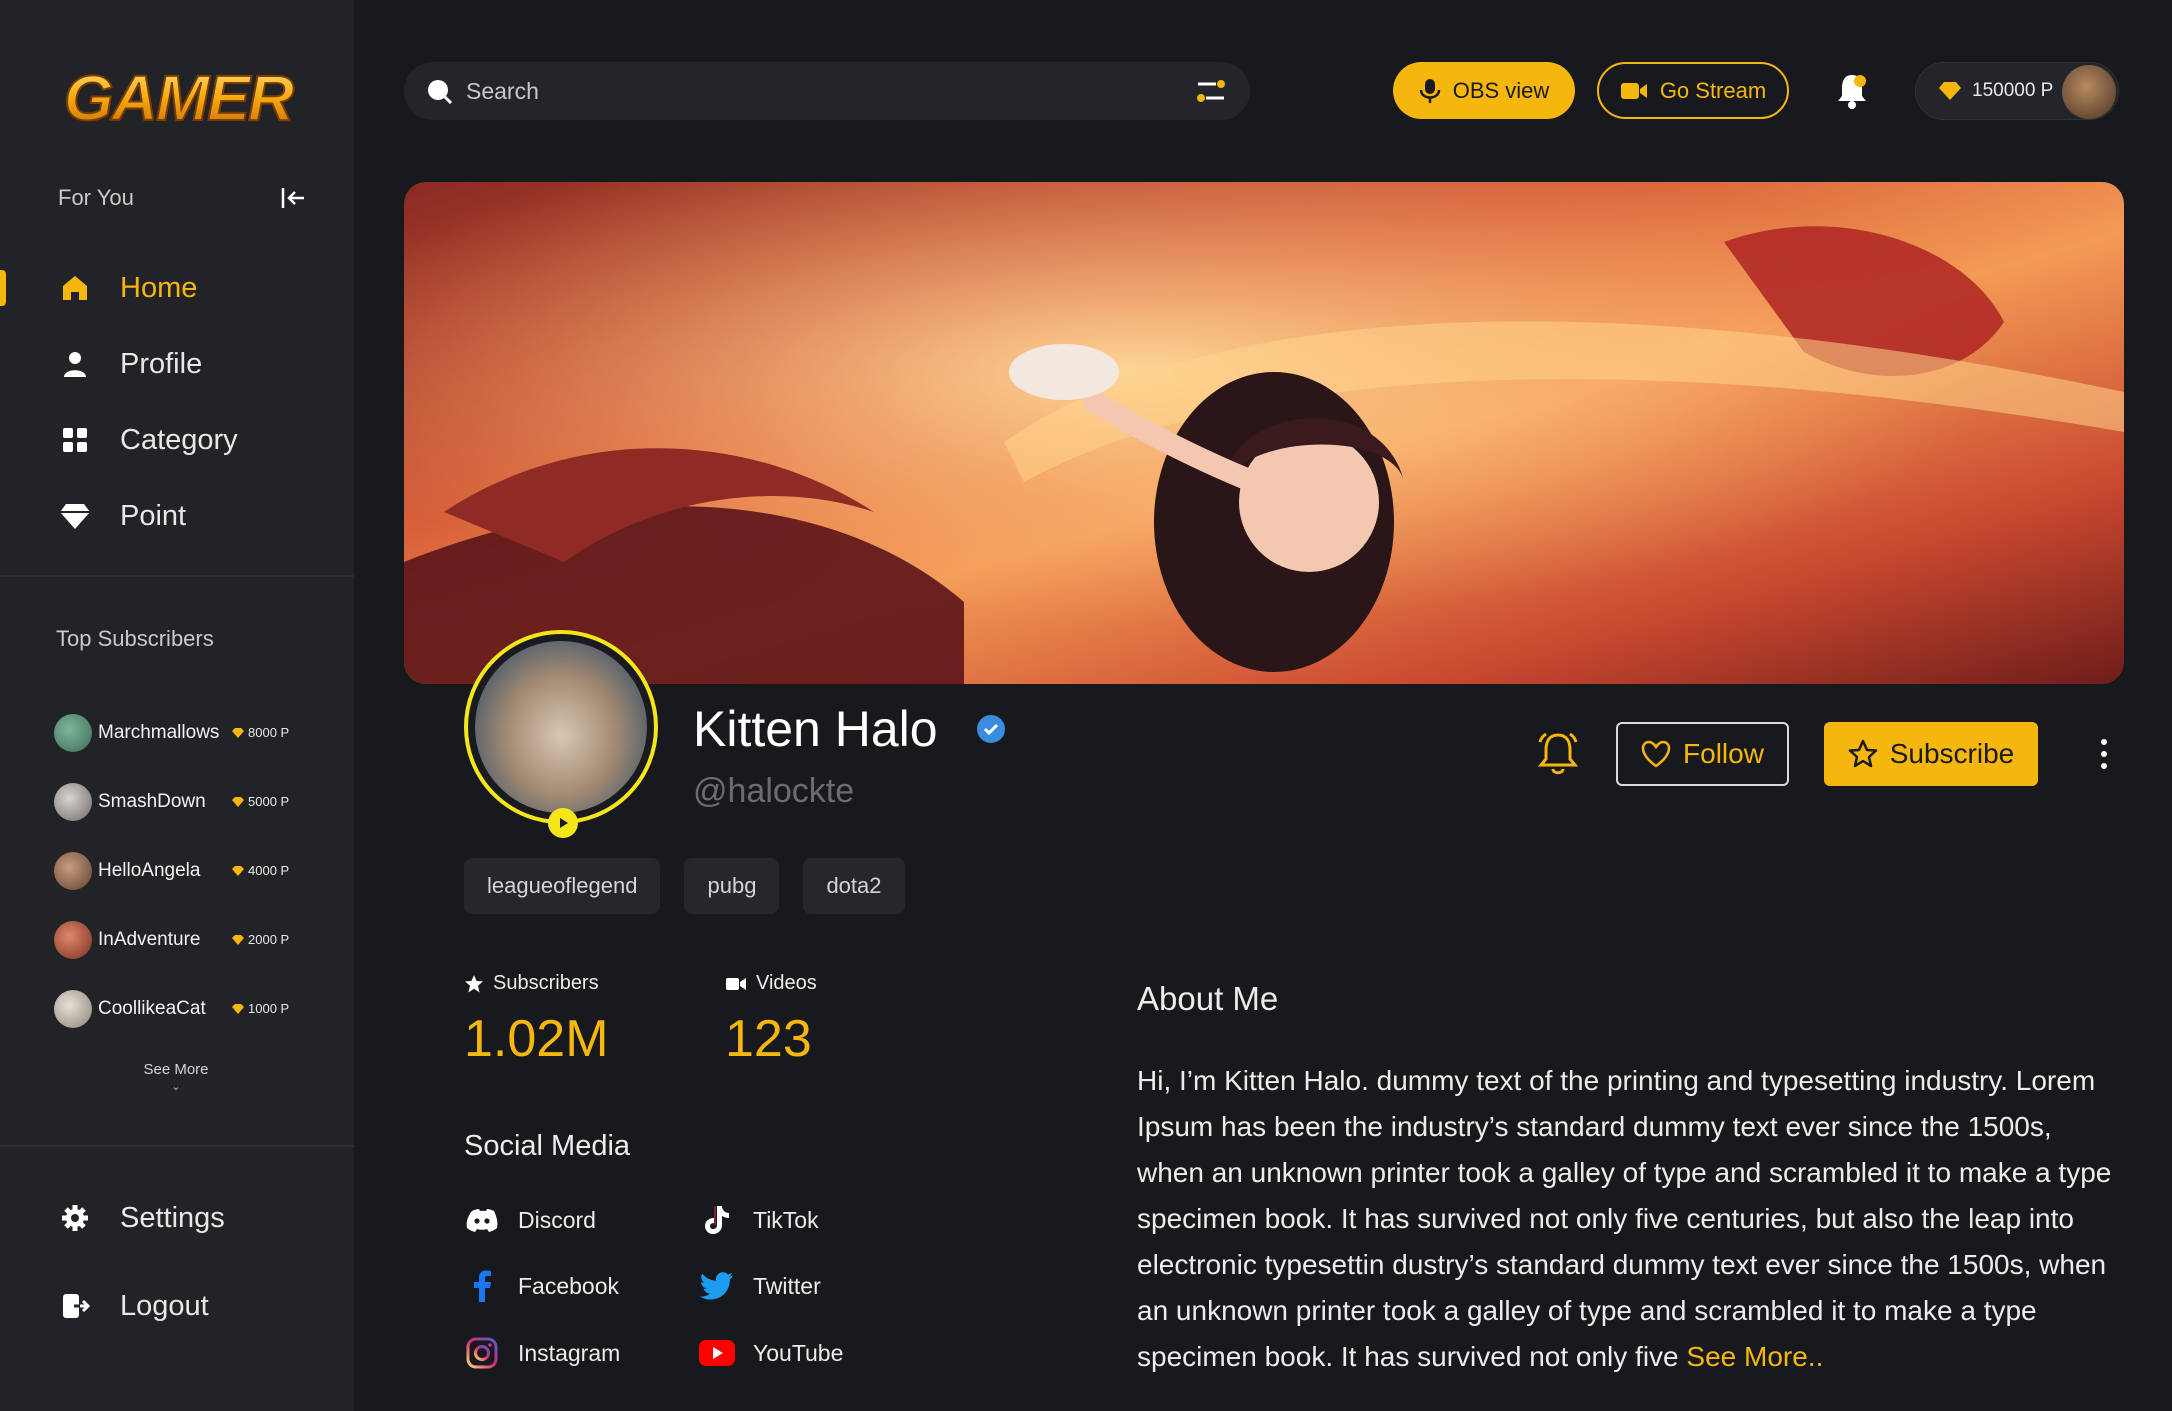 The width and height of the screenshot is (2172, 1411). What do you see at coordinates (1754, 1356) in the screenshot?
I see `see-more-link: See More..` at bounding box center [1754, 1356].